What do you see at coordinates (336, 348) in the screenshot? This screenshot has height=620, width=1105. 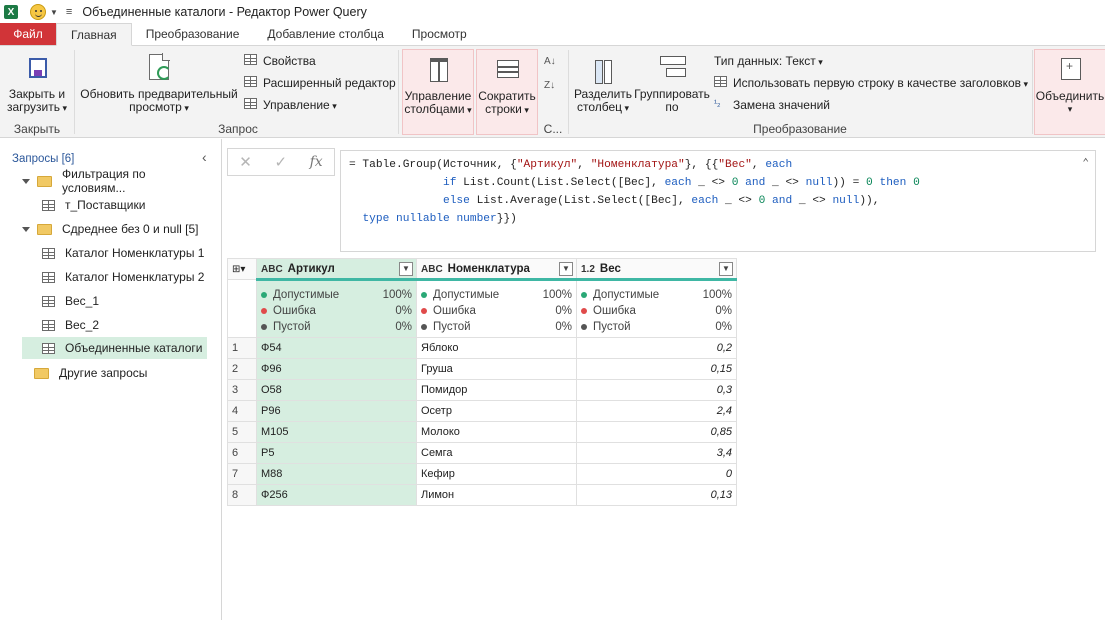 I see `cell-article: Ф54` at bounding box center [336, 348].